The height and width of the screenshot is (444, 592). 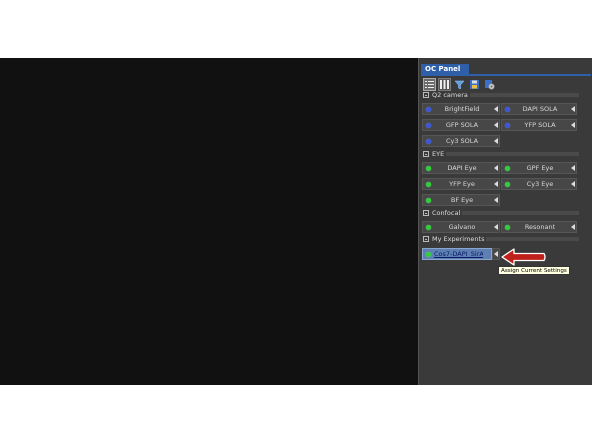 I want to click on assign-settings-button, so click(x=496, y=254).